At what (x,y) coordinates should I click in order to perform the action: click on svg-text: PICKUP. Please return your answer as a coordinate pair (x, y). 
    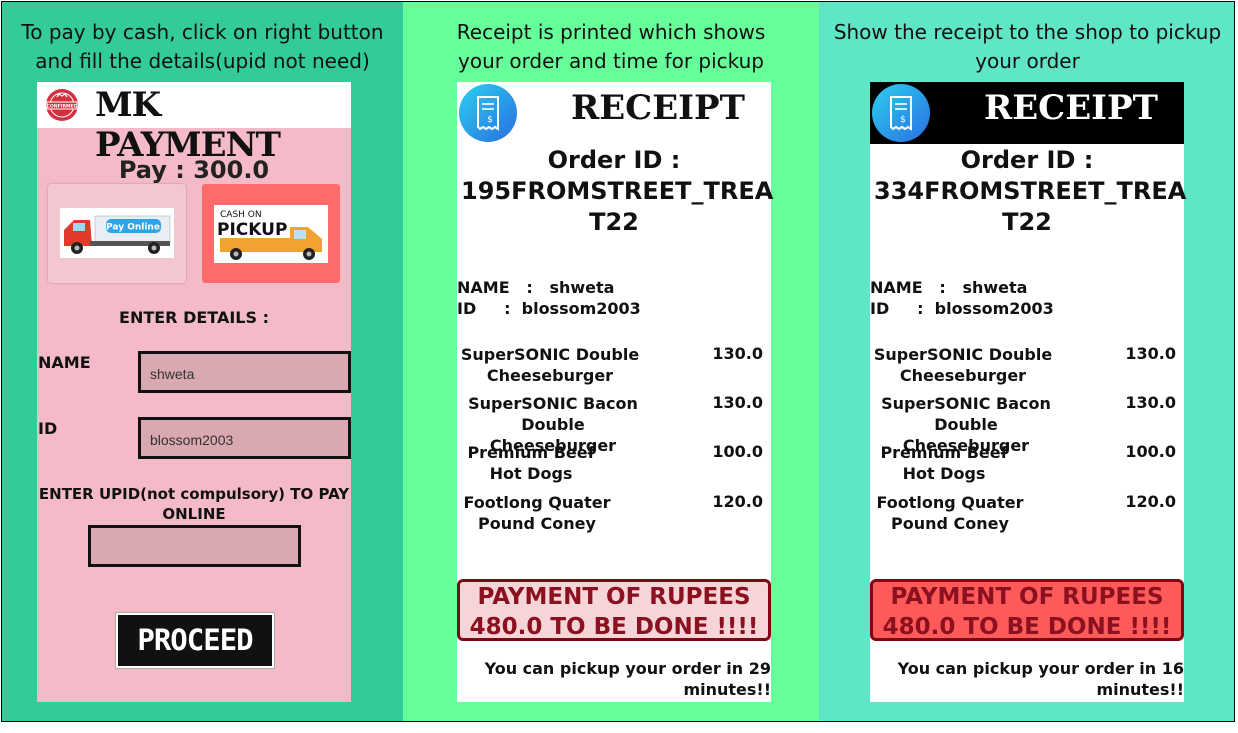
    Looking at the image, I should click on (252, 230).